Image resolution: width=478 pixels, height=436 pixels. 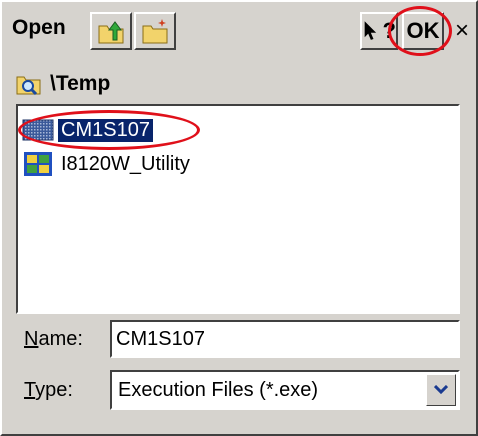 I want to click on chevron-down-icon, so click(x=441, y=390).